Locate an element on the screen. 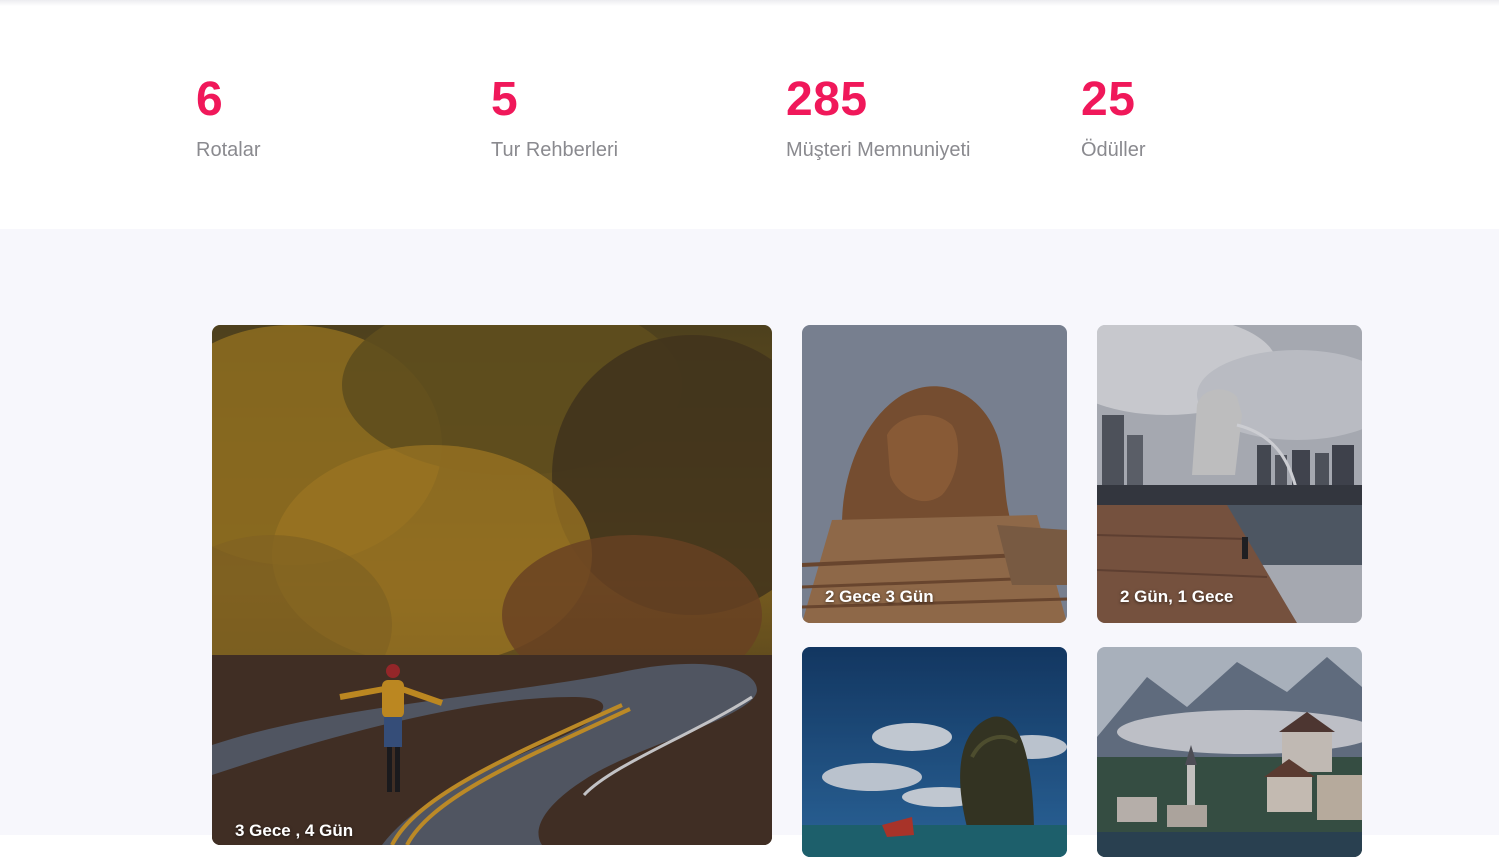 The height and width of the screenshot is (857, 1499). stat-value: 5 is located at coordinates (505, 99).